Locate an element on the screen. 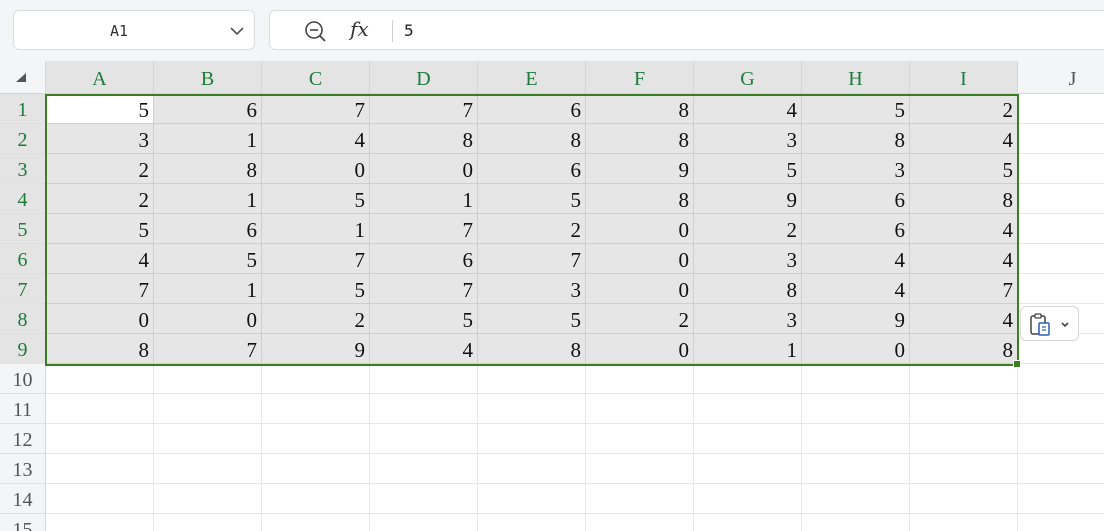  cell-F3: 9 is located at coordinates (640, 169).